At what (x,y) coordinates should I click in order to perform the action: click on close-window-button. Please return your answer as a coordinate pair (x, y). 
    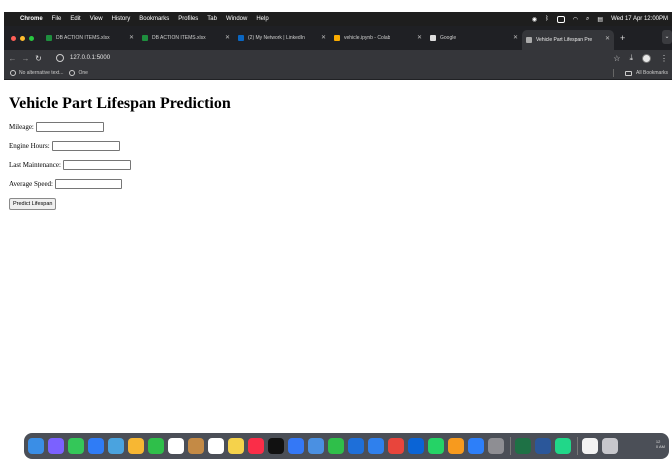
    Looking at the image, I should click on (13, 38).